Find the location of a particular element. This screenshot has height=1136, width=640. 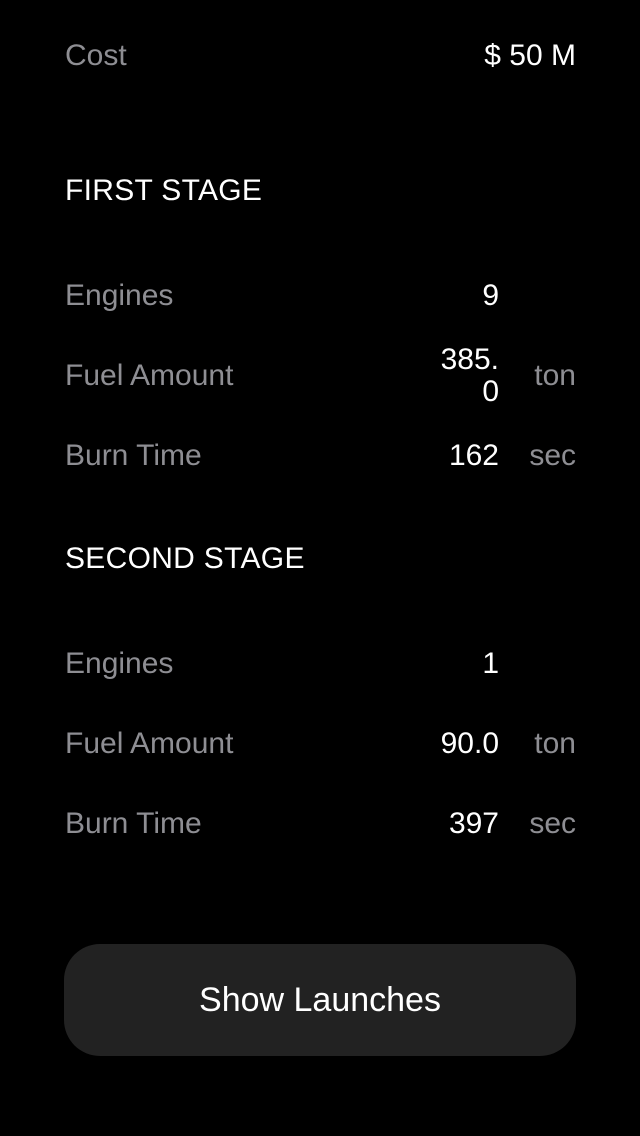

second-stage-burn-row: Burn Time 397 sec is located at coordinates (320, 824).